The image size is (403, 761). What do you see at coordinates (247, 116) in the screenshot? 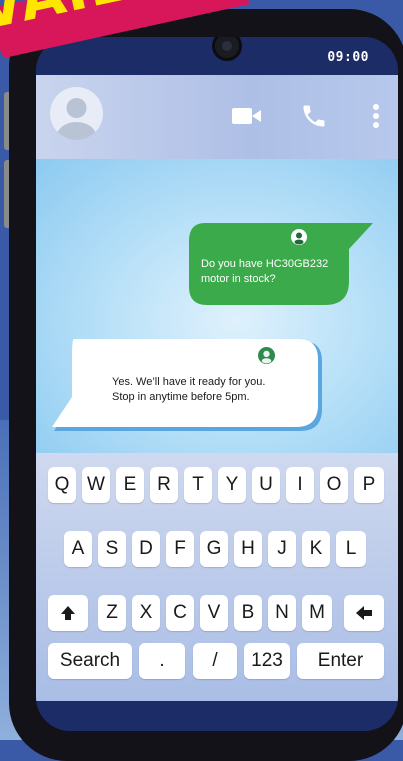
I see `video-call-icon` at bounding box center [247, 116].